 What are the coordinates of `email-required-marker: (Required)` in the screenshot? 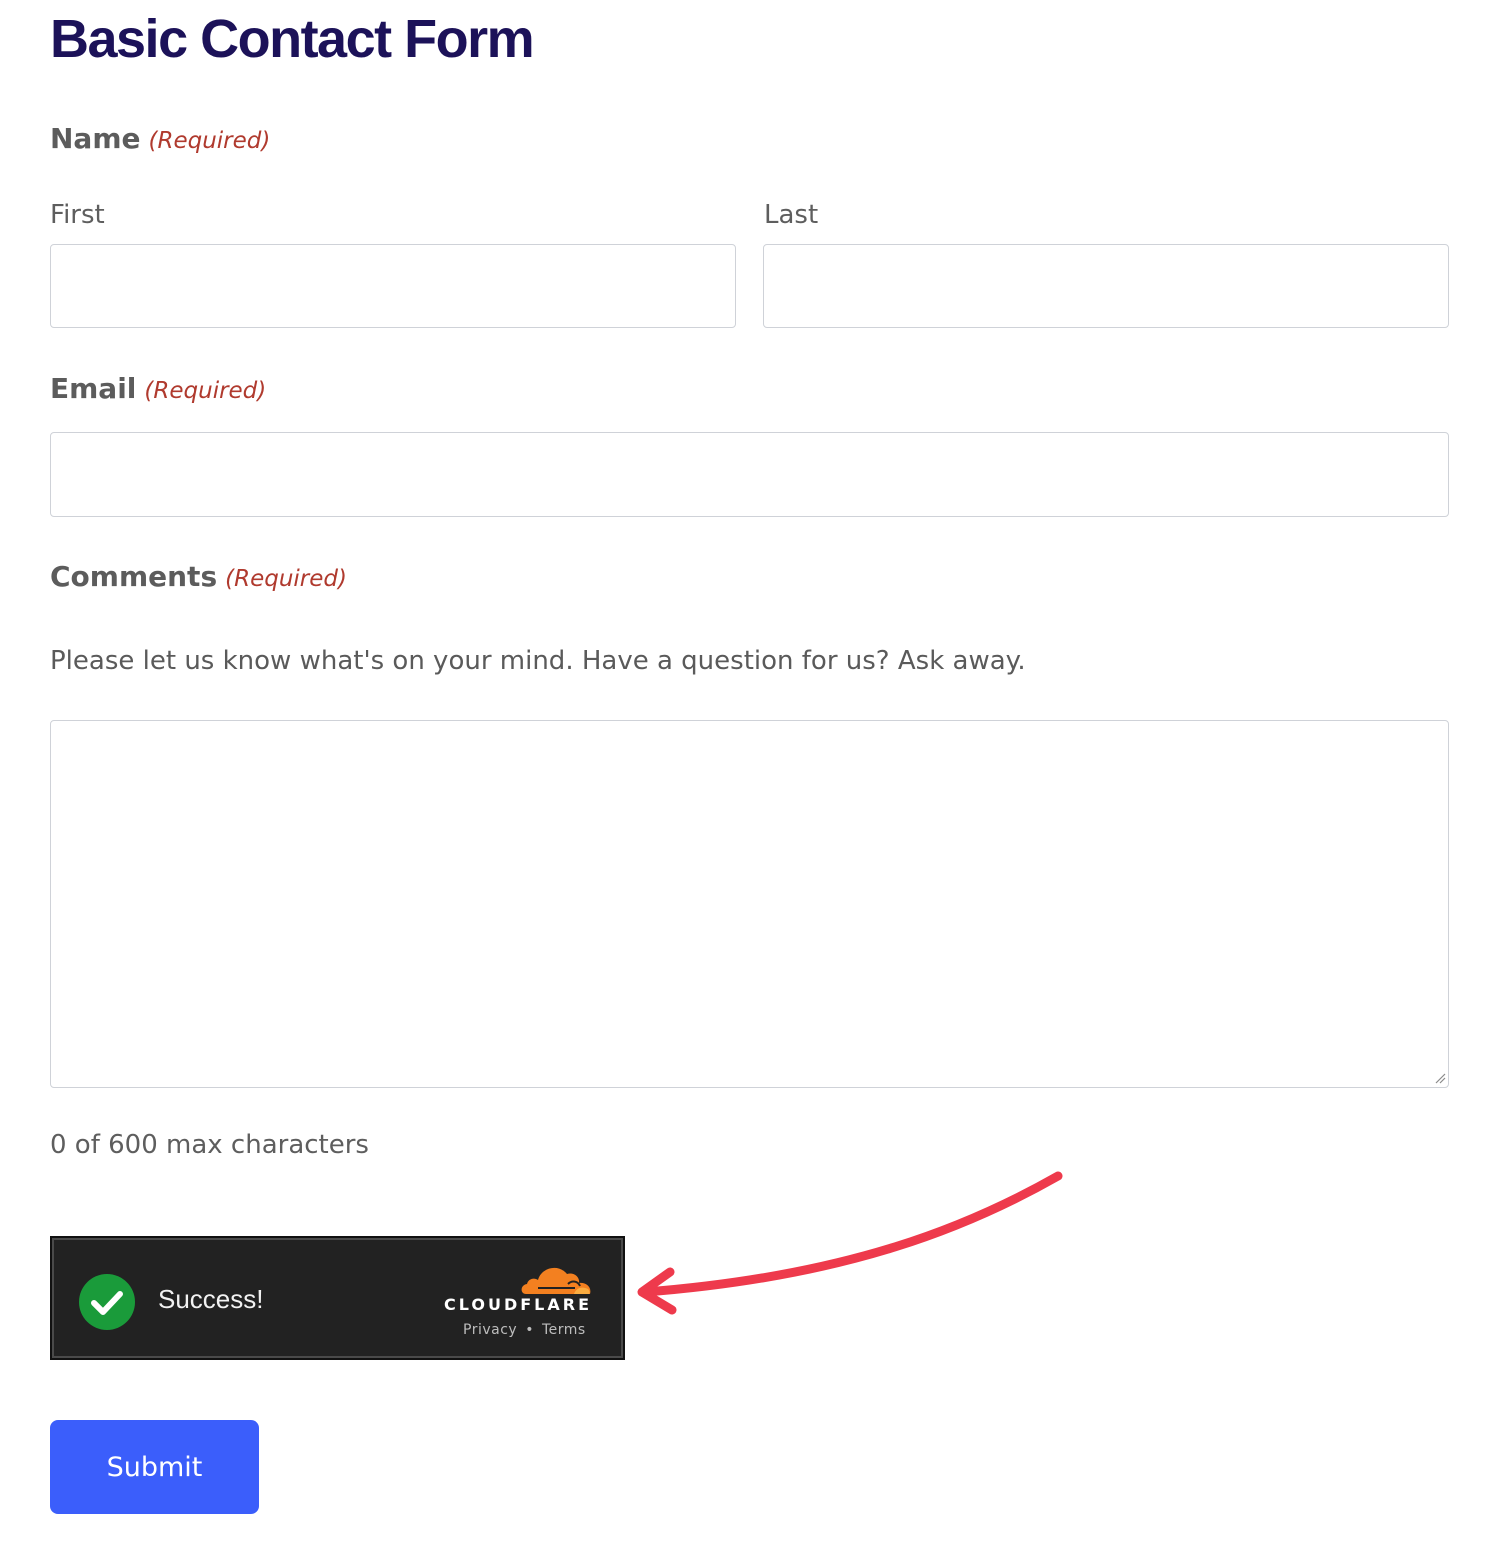 It's located at (205, 391).